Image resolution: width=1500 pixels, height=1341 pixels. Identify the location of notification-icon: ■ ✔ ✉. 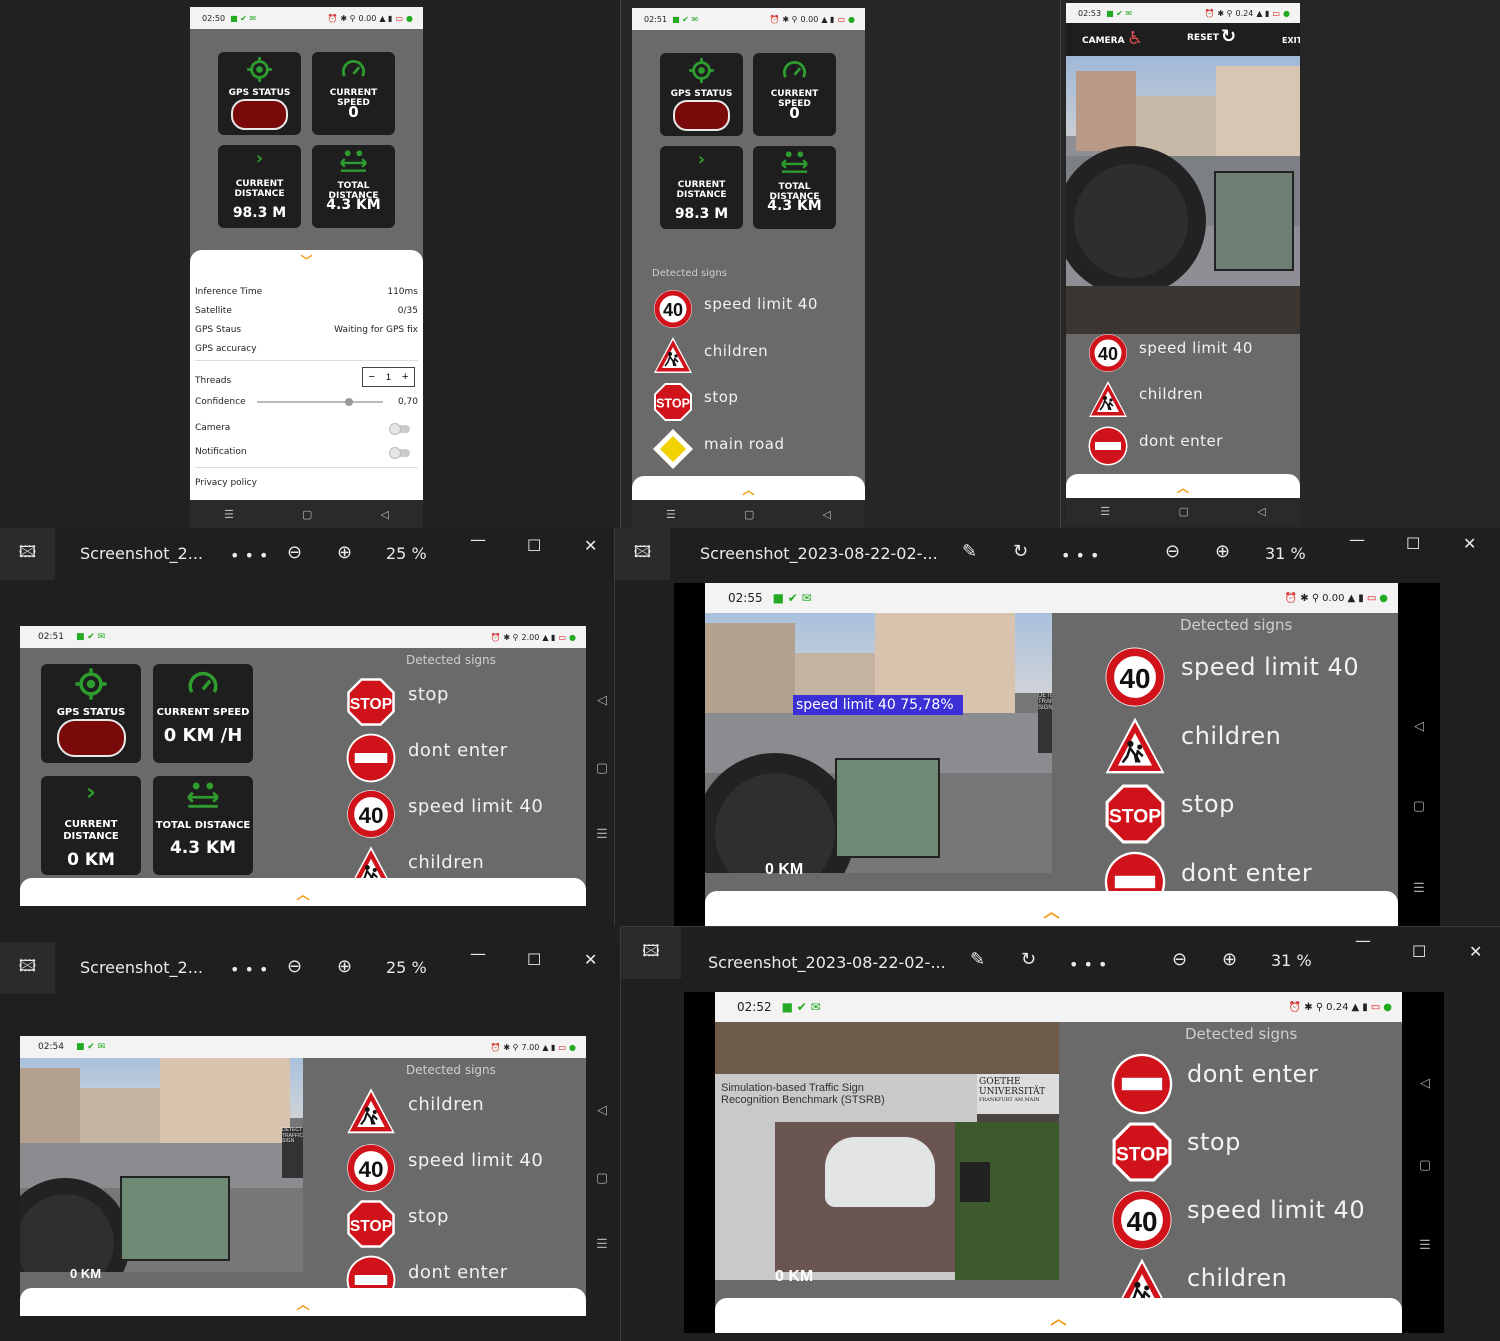
(90, 1047).